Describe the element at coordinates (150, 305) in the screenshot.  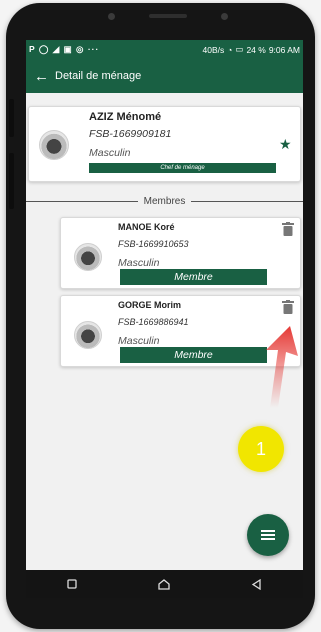
I see `member-name: GORGE Morim` at that location.